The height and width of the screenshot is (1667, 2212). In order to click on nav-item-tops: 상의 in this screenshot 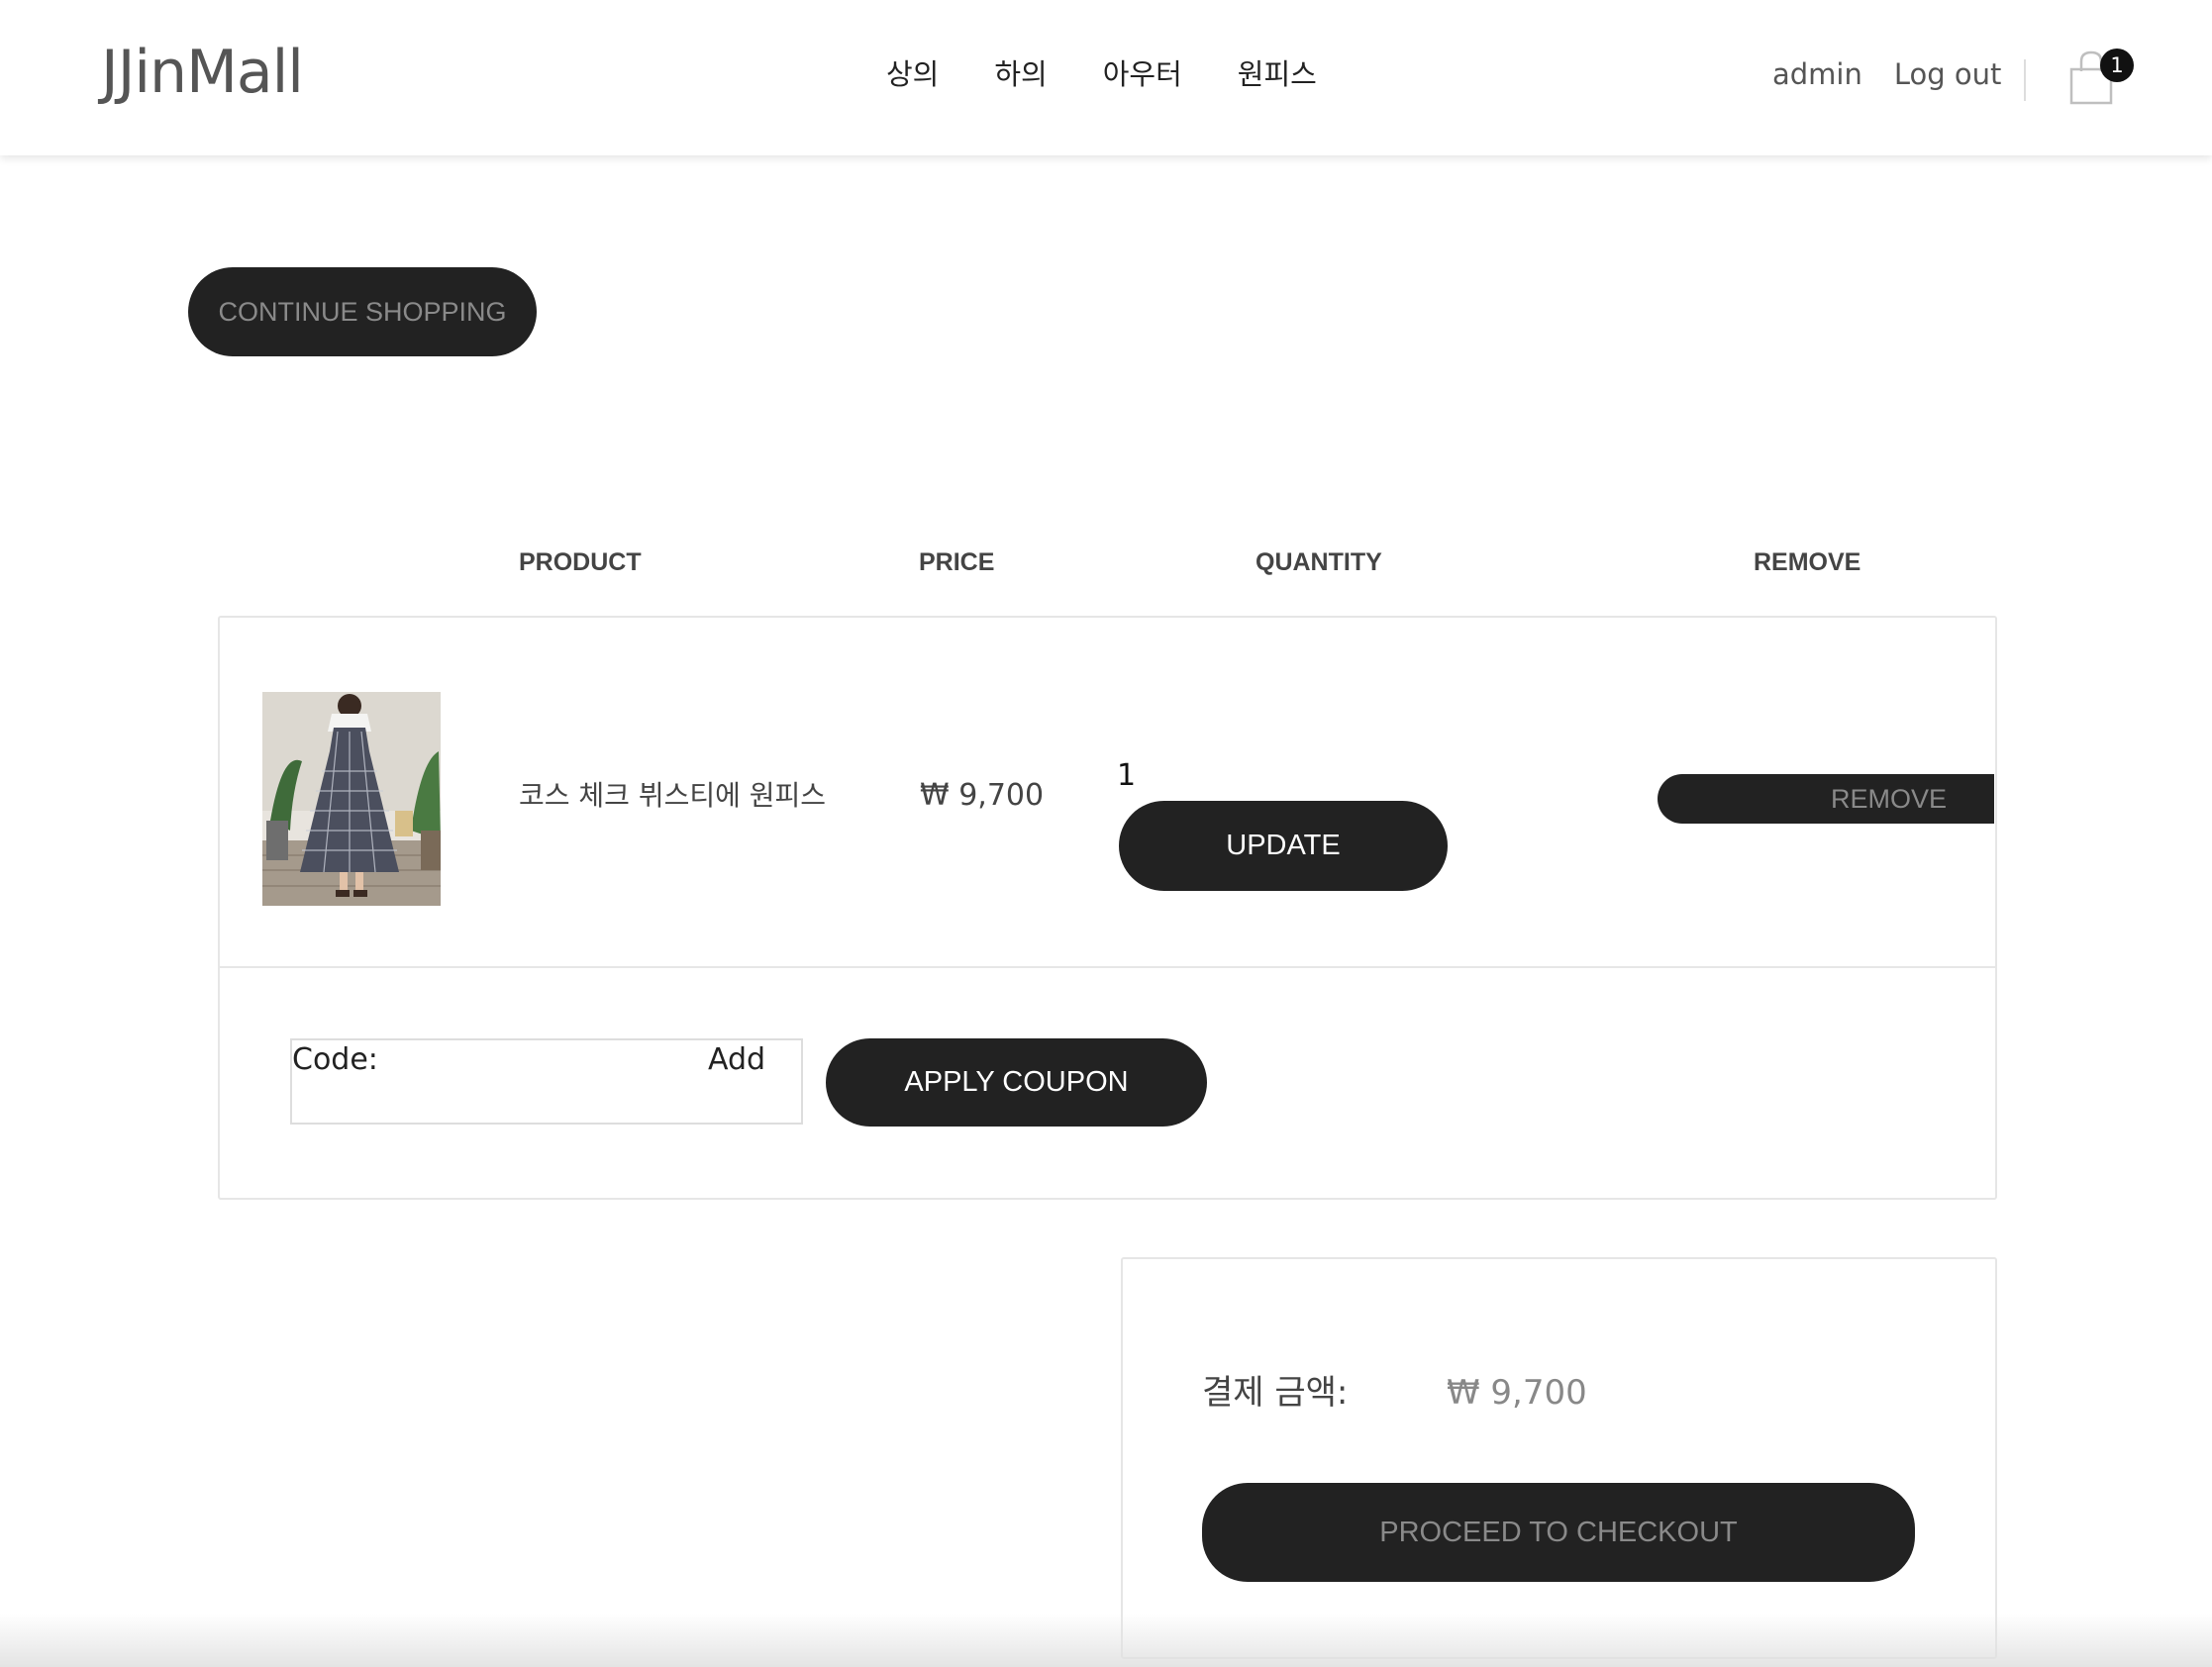, I will do `click(912, 74)`.